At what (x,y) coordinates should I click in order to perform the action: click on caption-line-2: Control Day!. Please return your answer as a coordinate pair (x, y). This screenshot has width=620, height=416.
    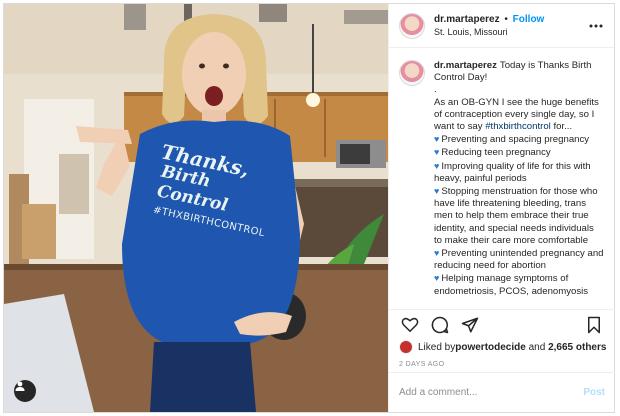
    Looking at the image, I should click on (461, 78).